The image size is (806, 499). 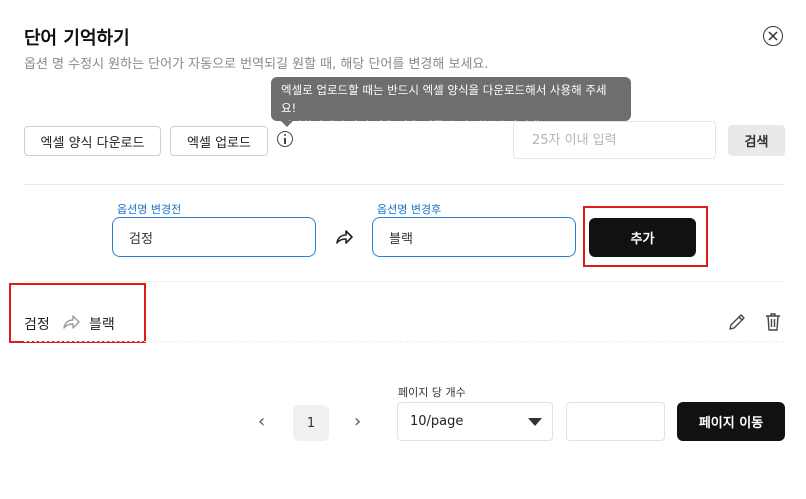 What do you see at coordinates (756, 140) in the screenshot?
I see `search-button: 검색` at bounding box center [756, 140].